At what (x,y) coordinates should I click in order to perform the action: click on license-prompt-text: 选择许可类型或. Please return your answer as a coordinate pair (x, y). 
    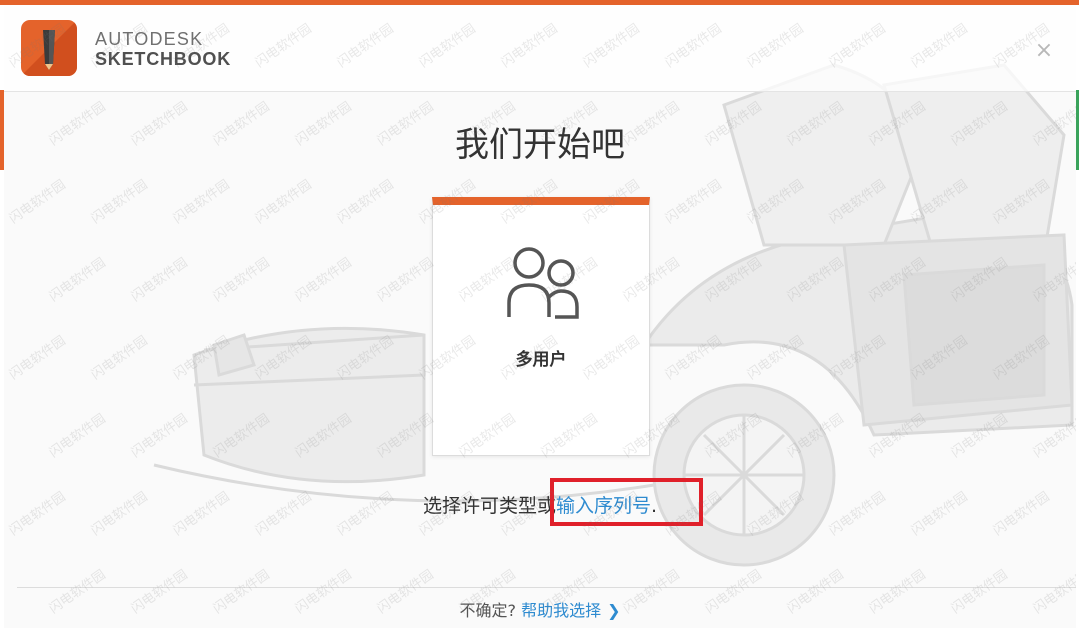
    Looking at the image, I should click on (489, 506).